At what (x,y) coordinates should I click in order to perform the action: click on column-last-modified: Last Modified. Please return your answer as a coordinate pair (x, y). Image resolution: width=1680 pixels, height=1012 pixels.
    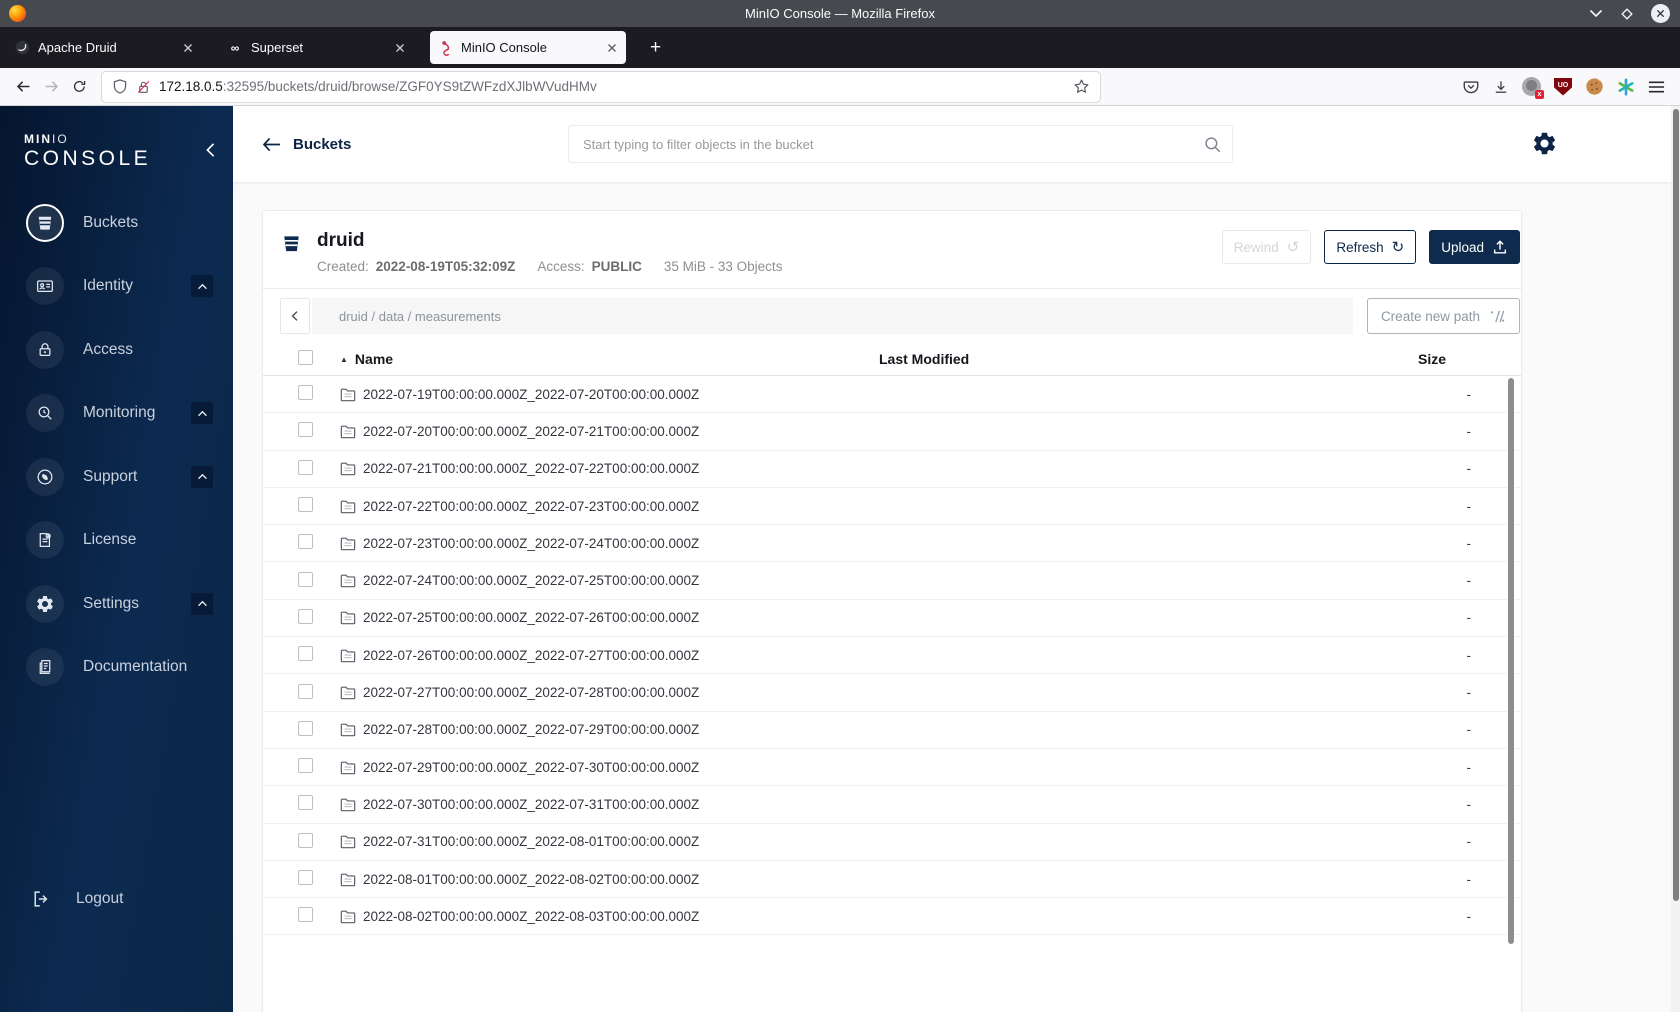
    Looking at the image, I should click on (1136, 359).